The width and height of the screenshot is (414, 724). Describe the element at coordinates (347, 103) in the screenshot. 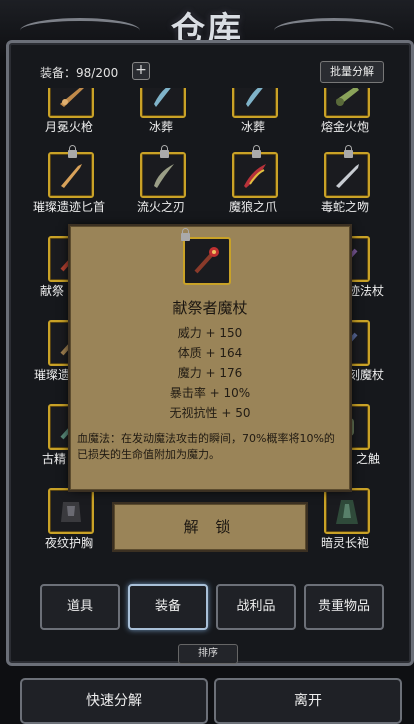

I see `cannon-icon` at that location.